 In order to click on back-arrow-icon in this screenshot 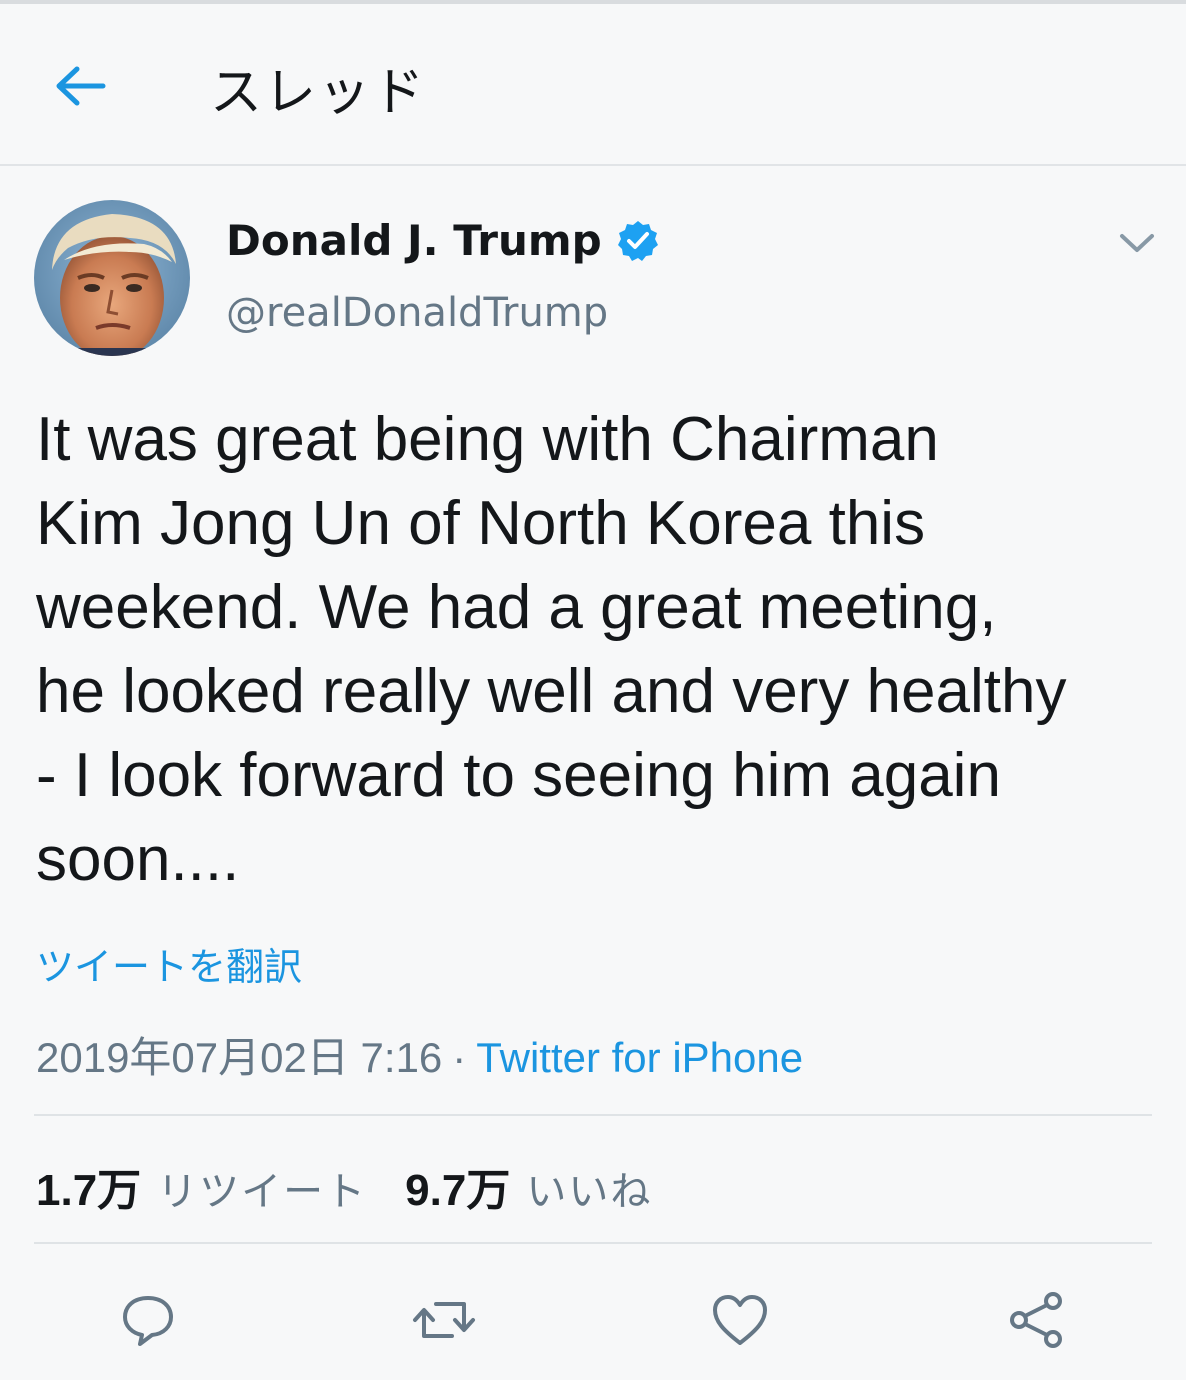, I will do `click(81, 86)`.